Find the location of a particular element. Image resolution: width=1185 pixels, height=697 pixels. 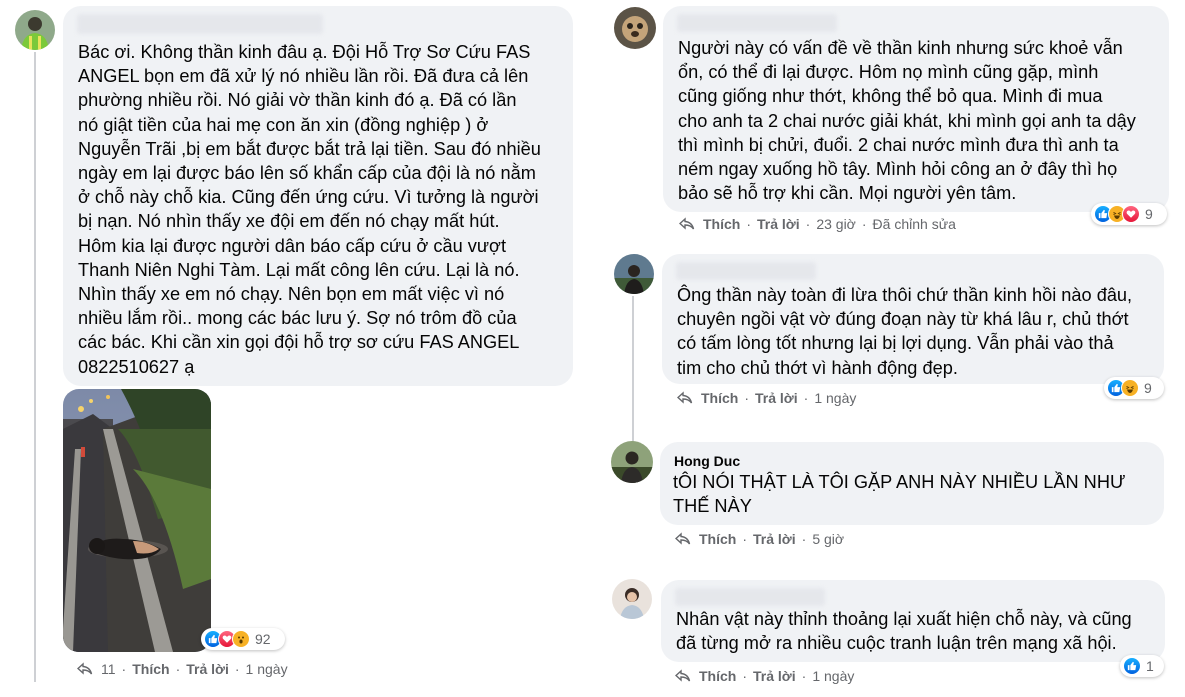

comment-actions: Thích · Trả lời · 5 giờ is located at coordinates (759, 539).